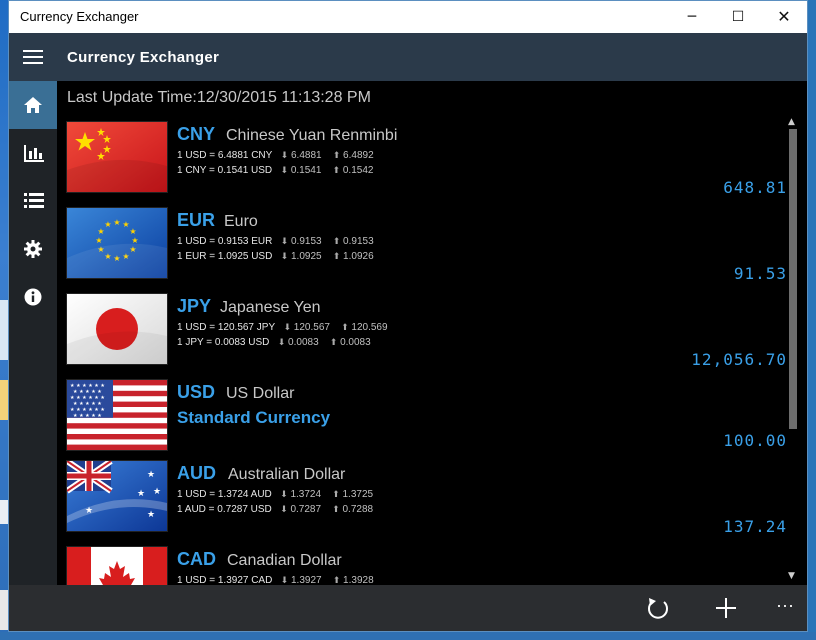  I want to click on vertical-scrollbar: ▲ ▼, so click(793, 351).